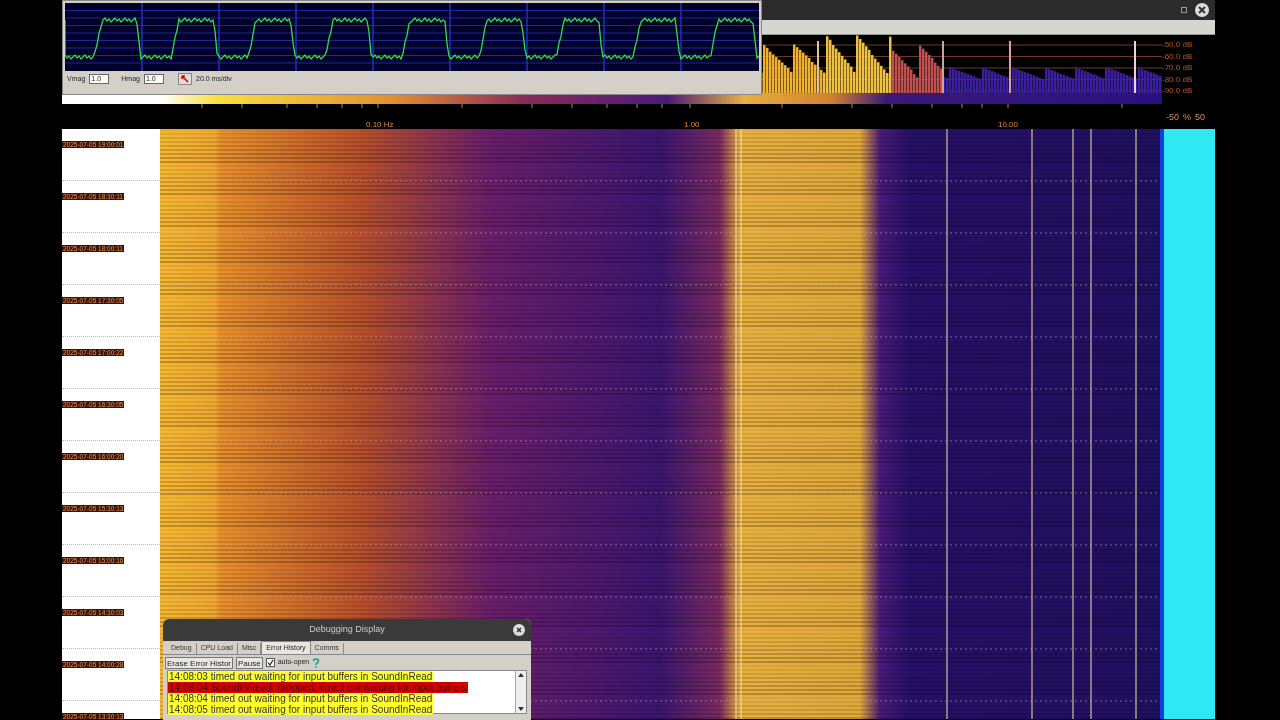 The width and height of the screenshot is (1280, 720). I want to click on db-label: -80.0 dB, so click(1177, 79).